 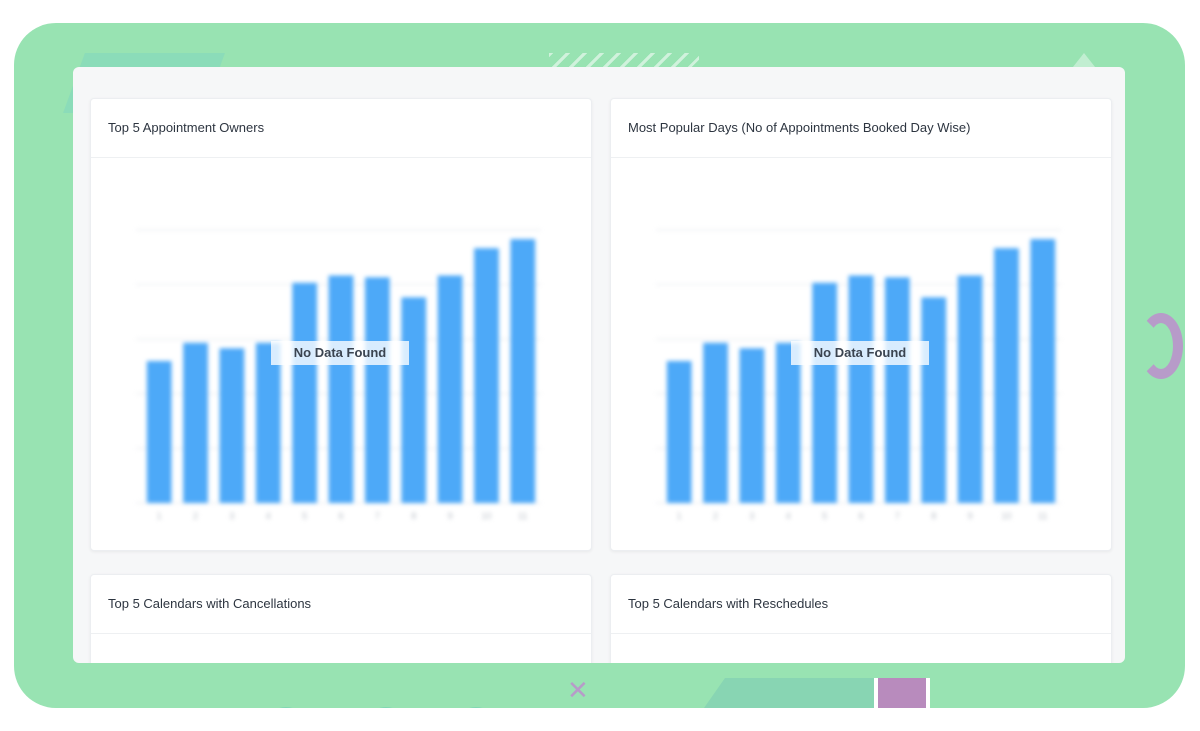 I want to click on card-calendars-cancellations: Top 5 Calendars with Cancellations, so click(x=341, y=618).